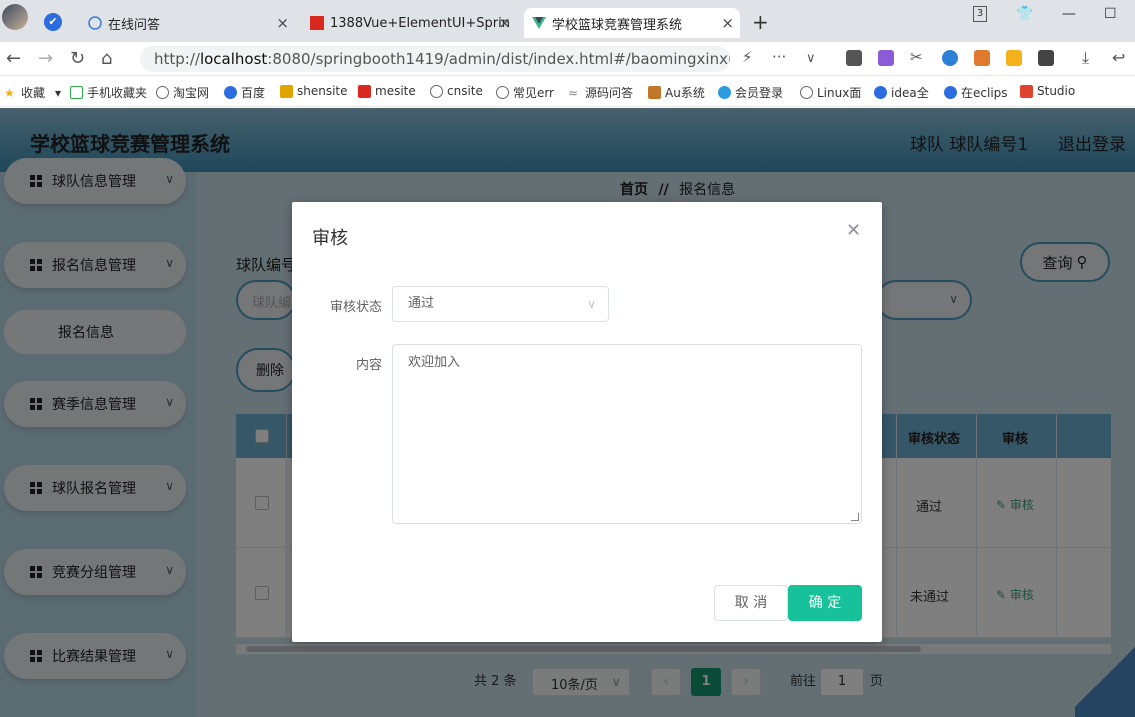  Describe the element at coordinates (117, 93) in the screenshot. I see `bookmark-label: 手机收藏夹` at that location.